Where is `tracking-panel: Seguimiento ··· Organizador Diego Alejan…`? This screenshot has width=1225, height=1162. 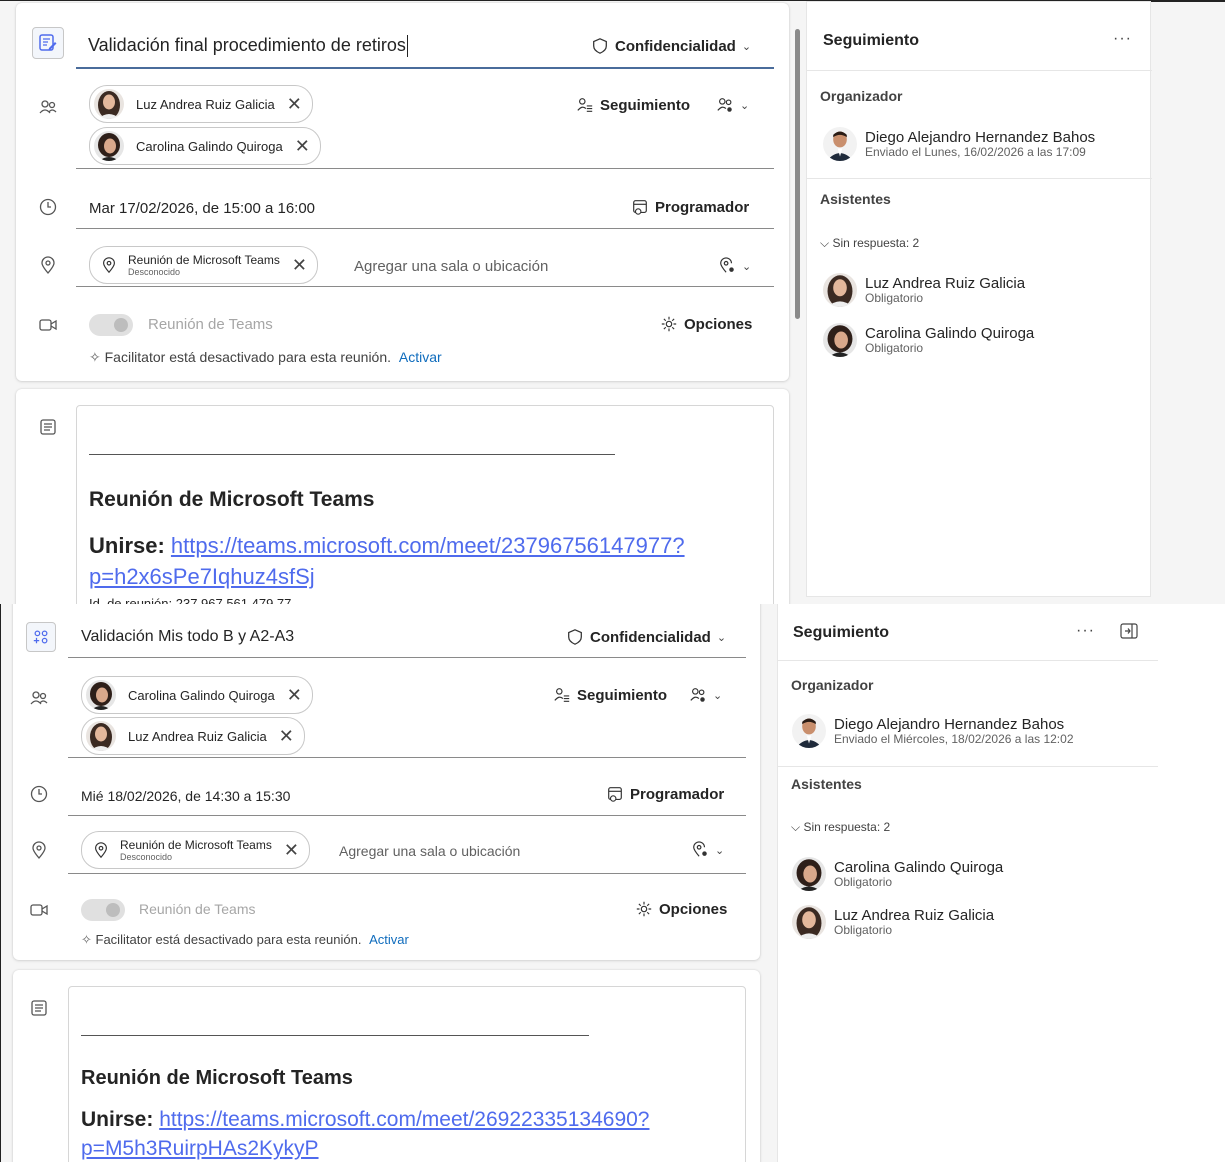 tracking-panel: Seguimiento ··· Organizador Diego Alejan… is located at coordinates (979, 299).